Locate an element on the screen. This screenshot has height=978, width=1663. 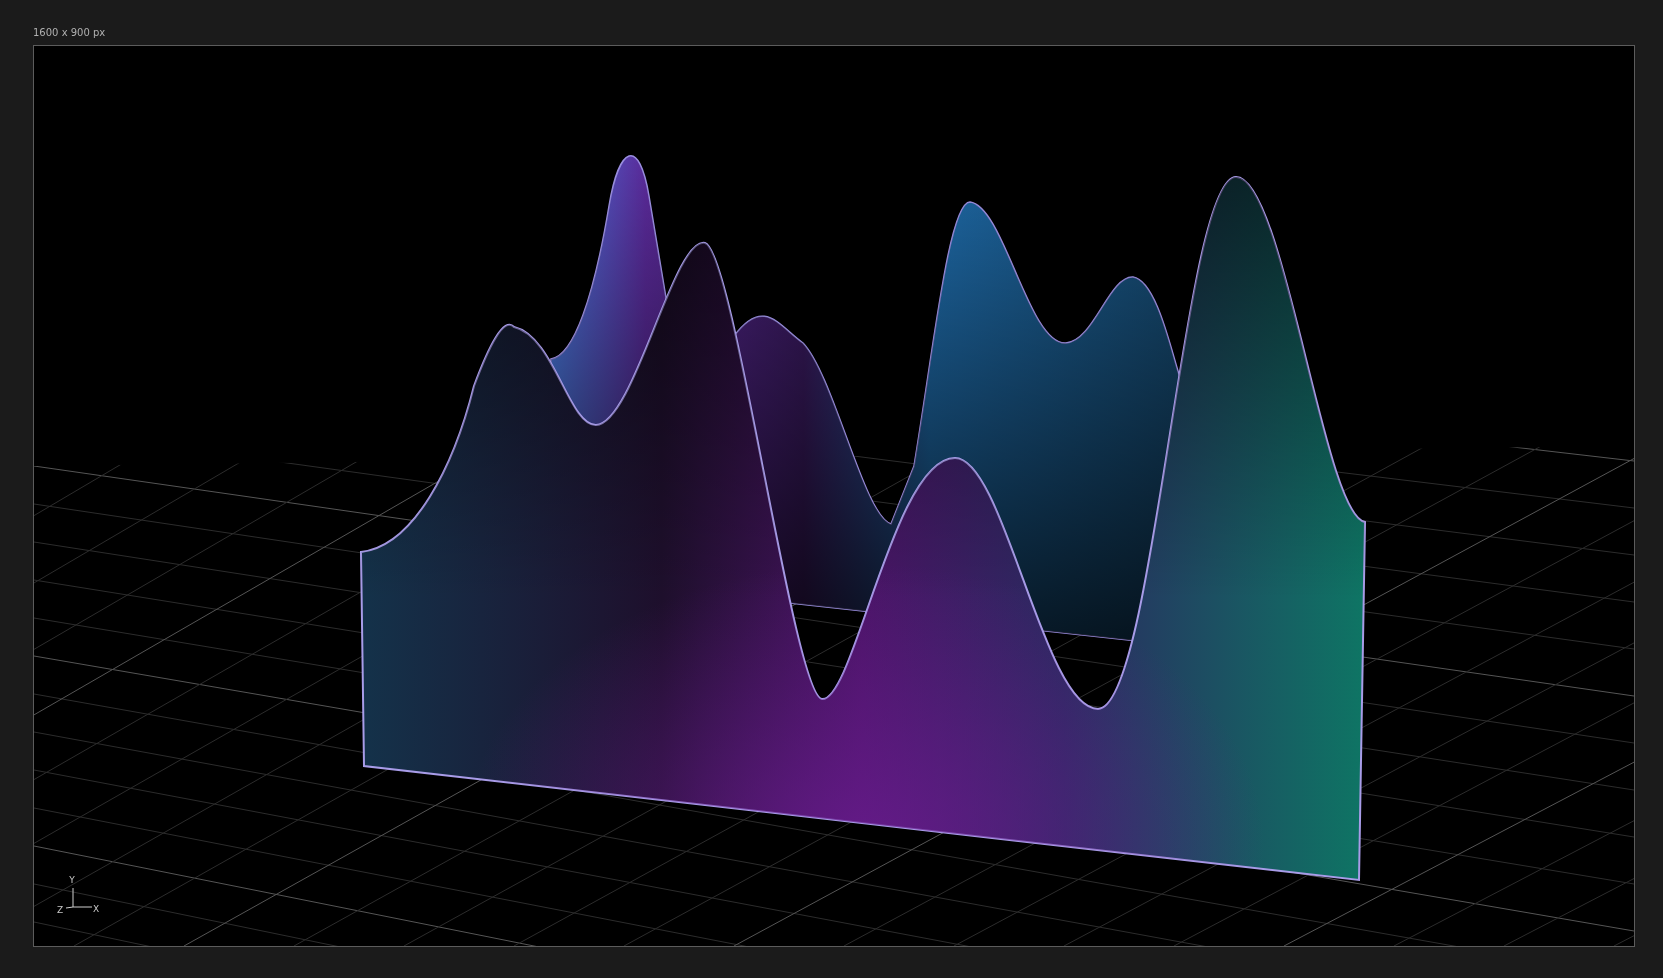
canvas-size-label: 1600 x 900 px is located at coordinates (69, 33).